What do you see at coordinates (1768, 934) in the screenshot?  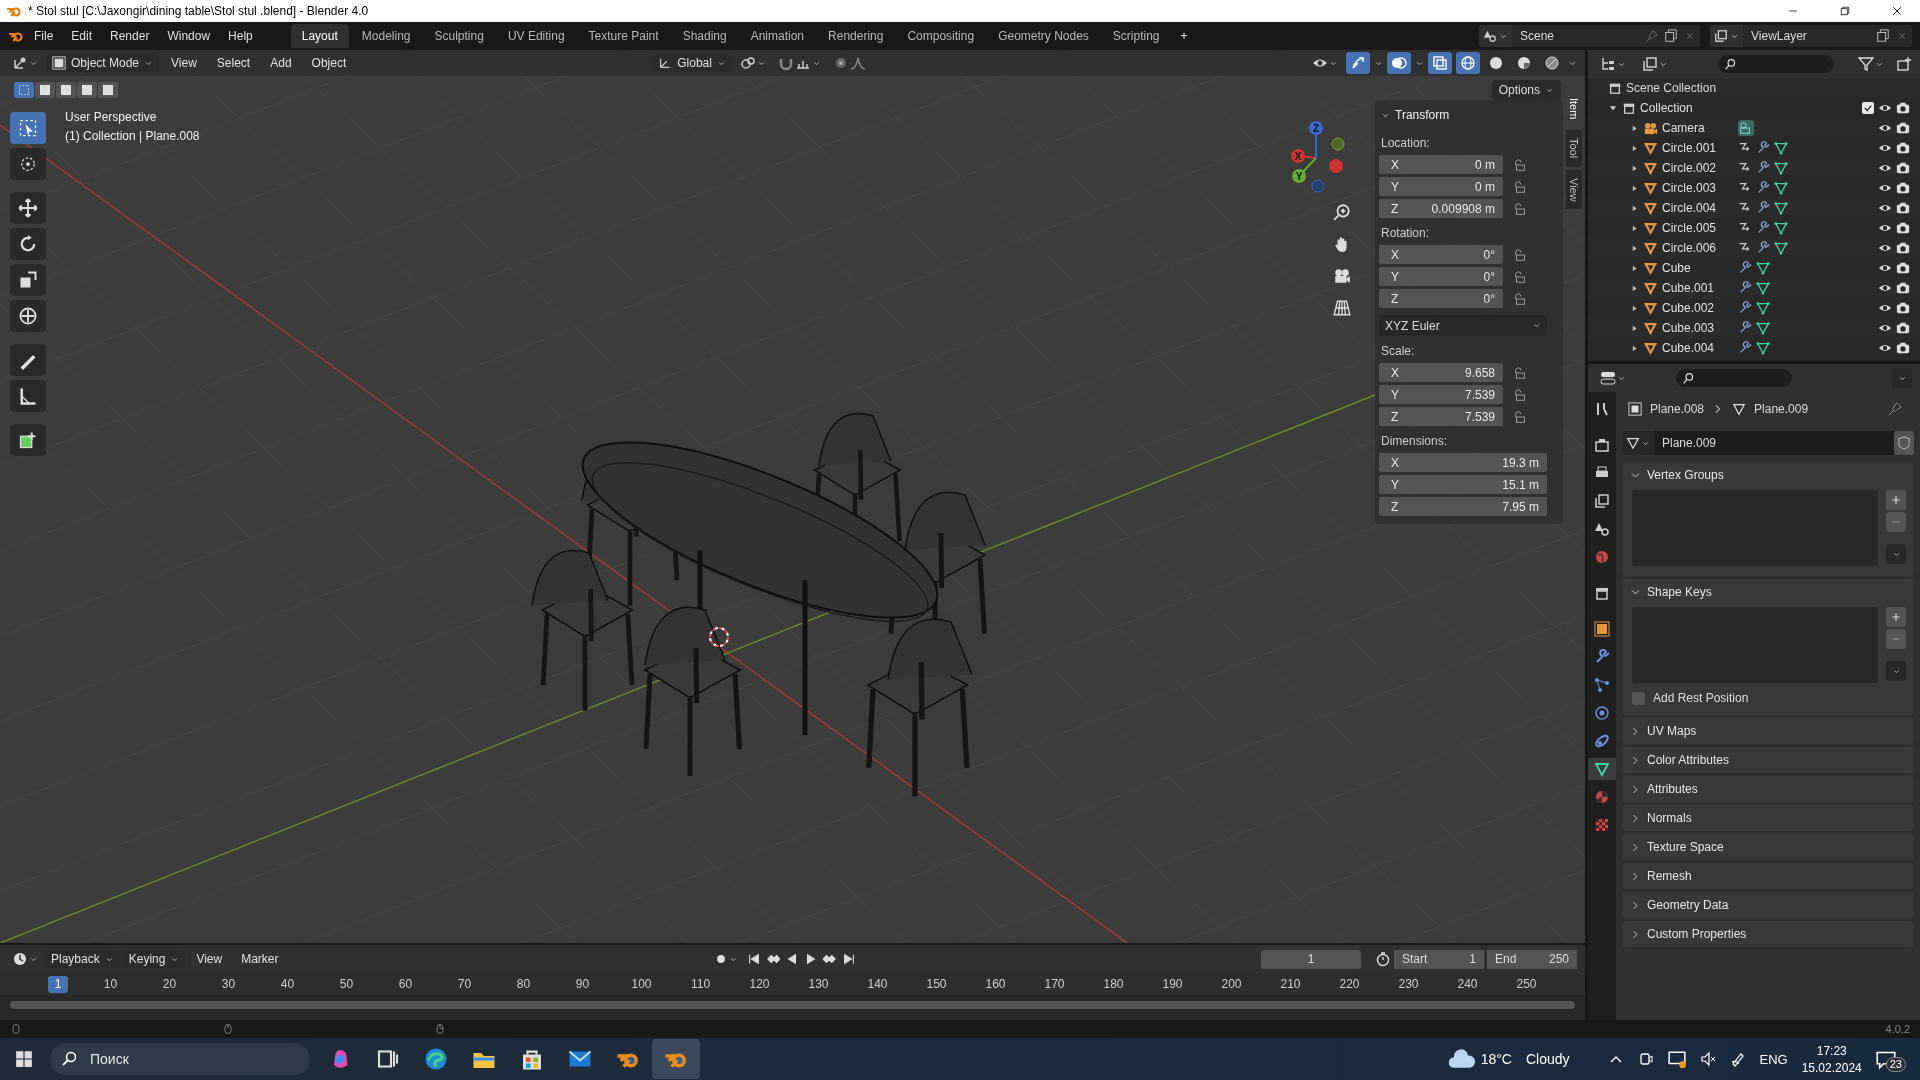 I see `panel-header: Custom Properties` at bounding box center [1768, 934].